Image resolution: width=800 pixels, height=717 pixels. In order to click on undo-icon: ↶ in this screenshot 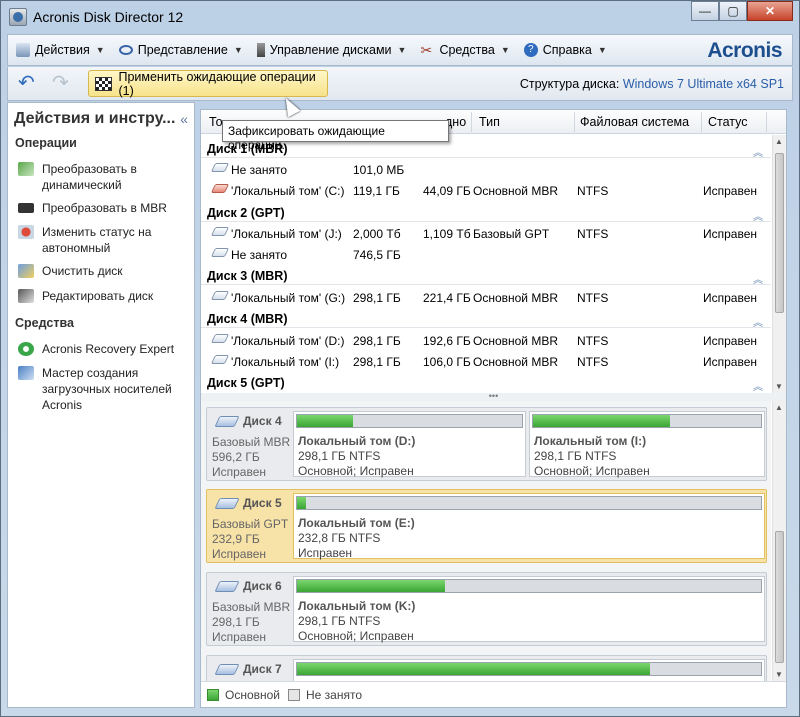, I will do `click(29, 83)`.